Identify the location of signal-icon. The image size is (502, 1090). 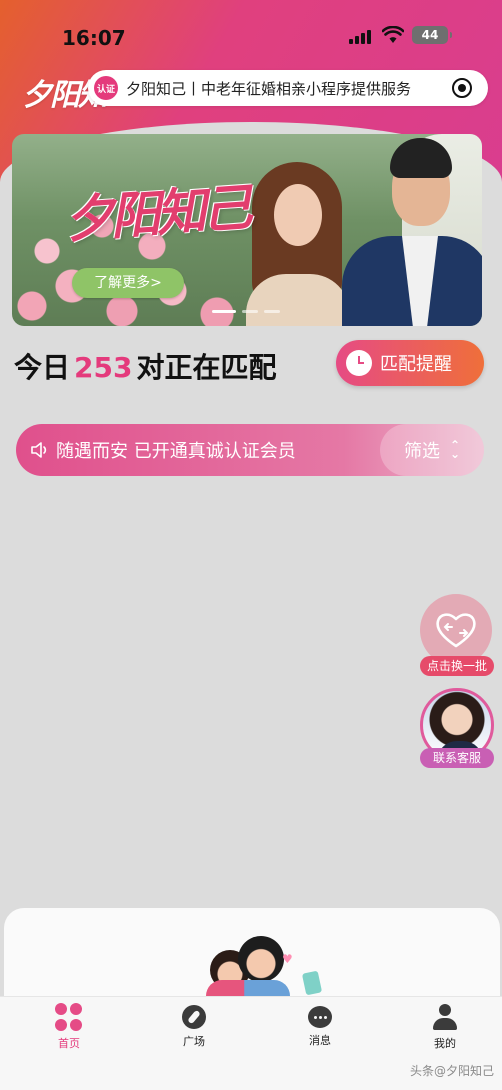
(361, 37).